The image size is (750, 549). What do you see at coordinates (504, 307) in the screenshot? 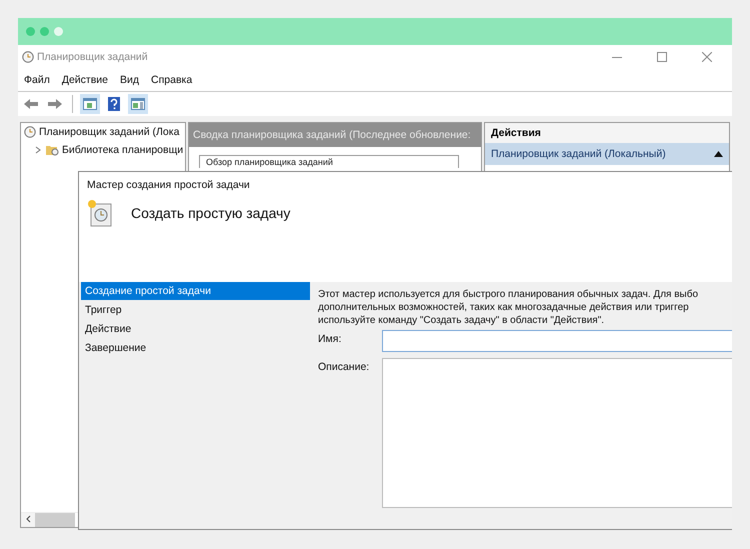
I see `intro-text: дополнительных возможностей, таких как многозадачные действия или триггер` at bounding box center [504, 307].